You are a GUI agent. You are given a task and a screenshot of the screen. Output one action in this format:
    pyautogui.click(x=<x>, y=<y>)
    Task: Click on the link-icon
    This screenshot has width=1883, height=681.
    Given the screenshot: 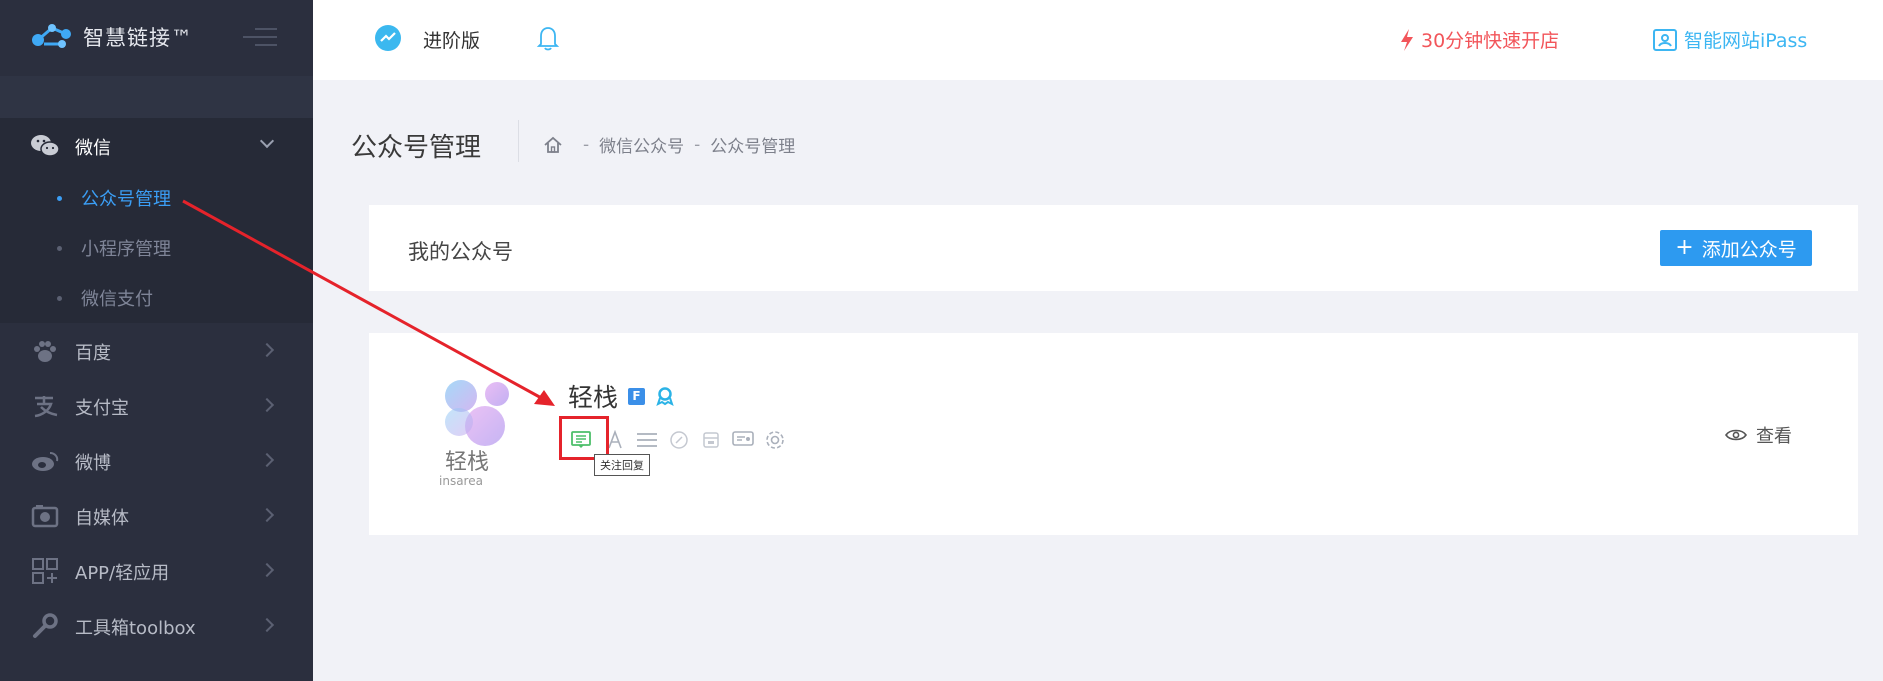 What is the action you would take?
    pyautogui.click(x=679, y=440)
    